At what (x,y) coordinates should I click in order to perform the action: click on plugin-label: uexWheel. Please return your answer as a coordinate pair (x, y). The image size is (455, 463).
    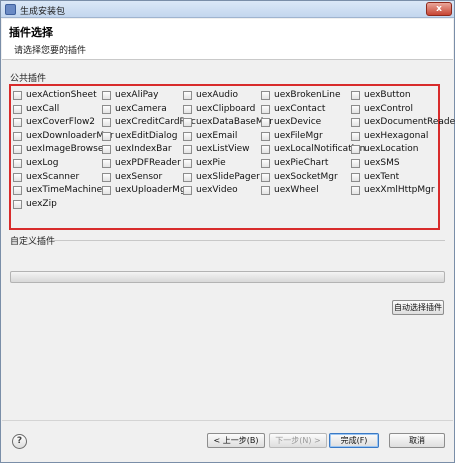
    Looking at the image, I should click on (296, 190).